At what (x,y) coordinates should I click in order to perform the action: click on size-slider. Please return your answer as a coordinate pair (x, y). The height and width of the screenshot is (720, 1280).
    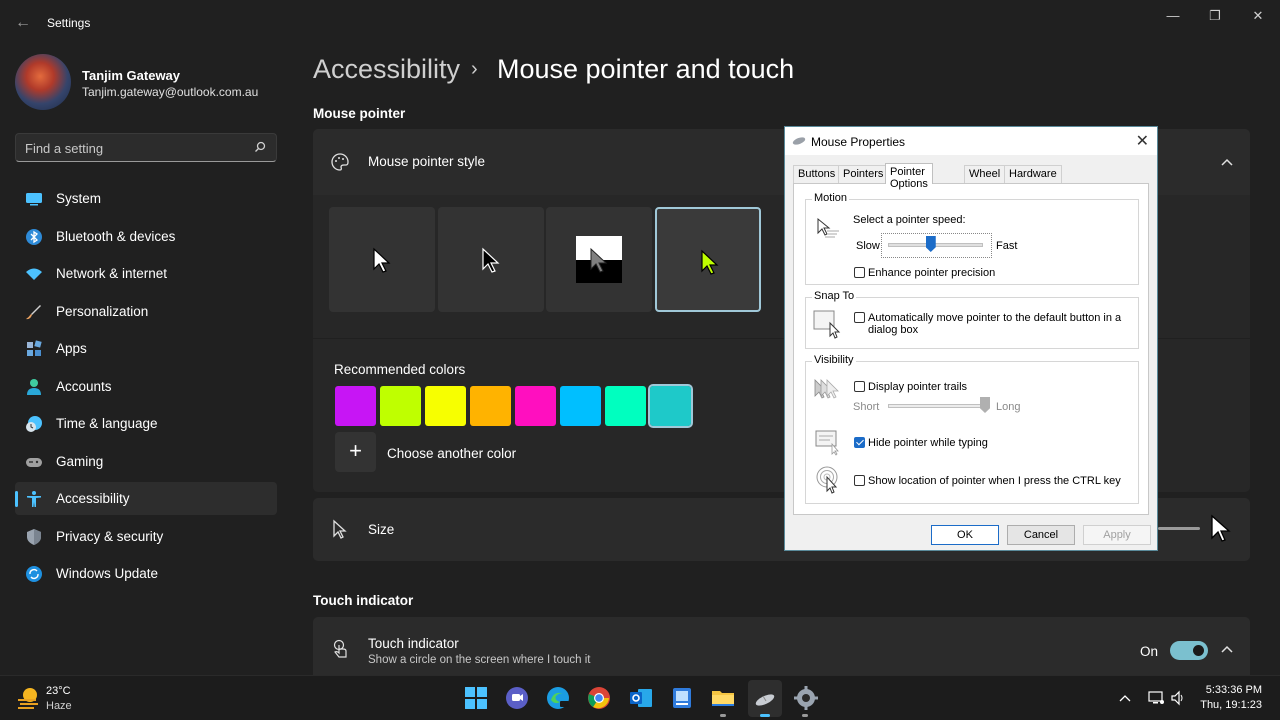
    Looking at the image, I should click on (1179, 528).